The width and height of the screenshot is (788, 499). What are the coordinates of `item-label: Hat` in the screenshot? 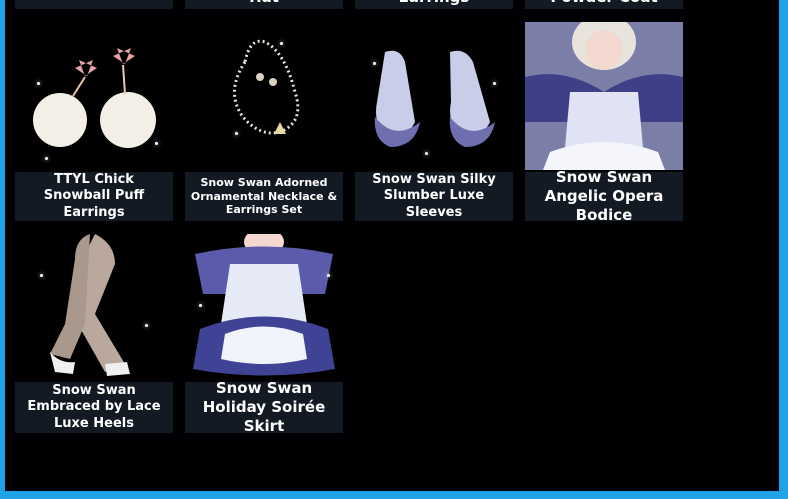 It's located at (264, 4).